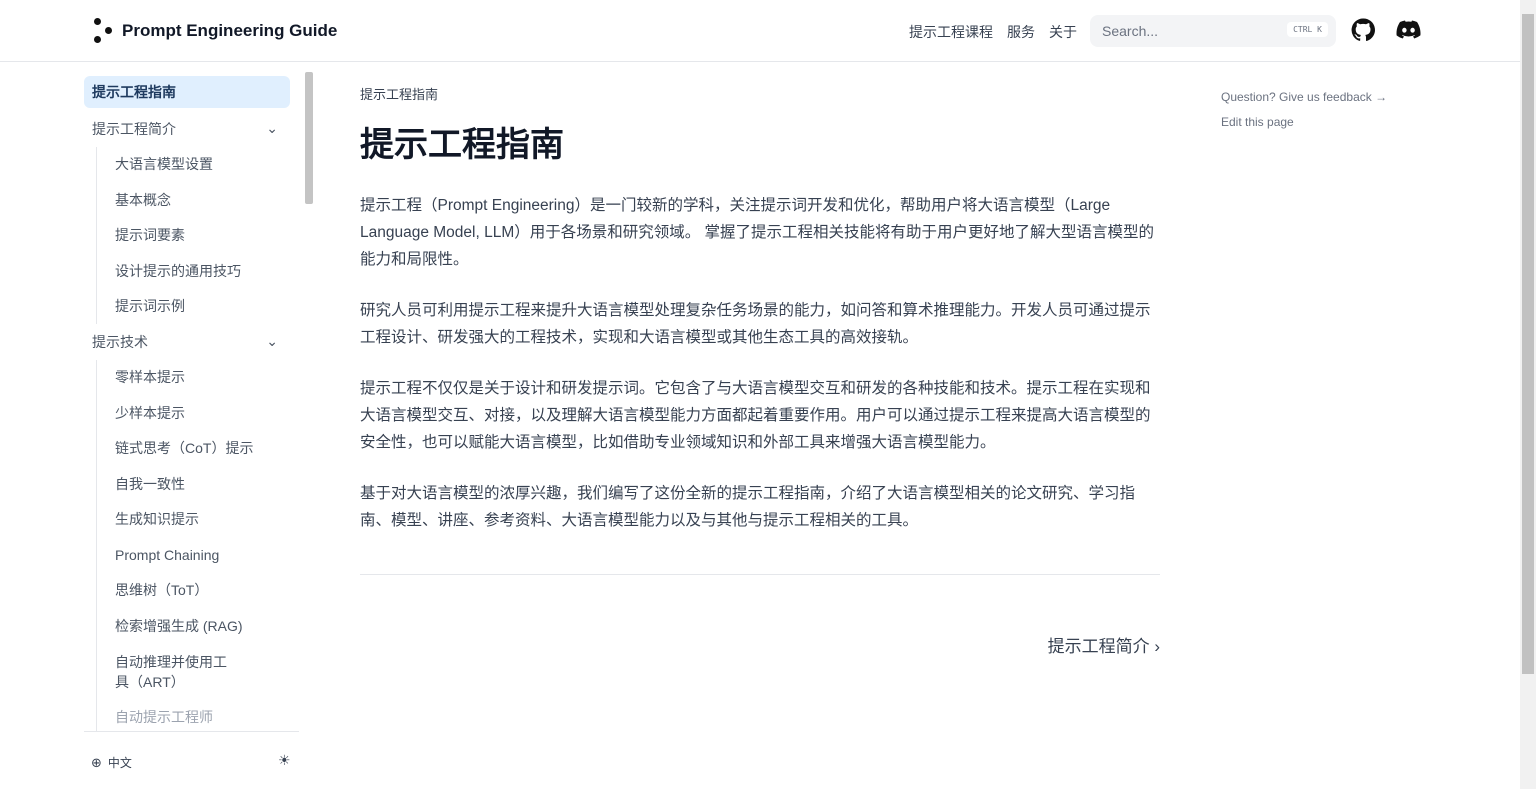  I want to click on nav-link-about: 关于, so click(1063, 32).